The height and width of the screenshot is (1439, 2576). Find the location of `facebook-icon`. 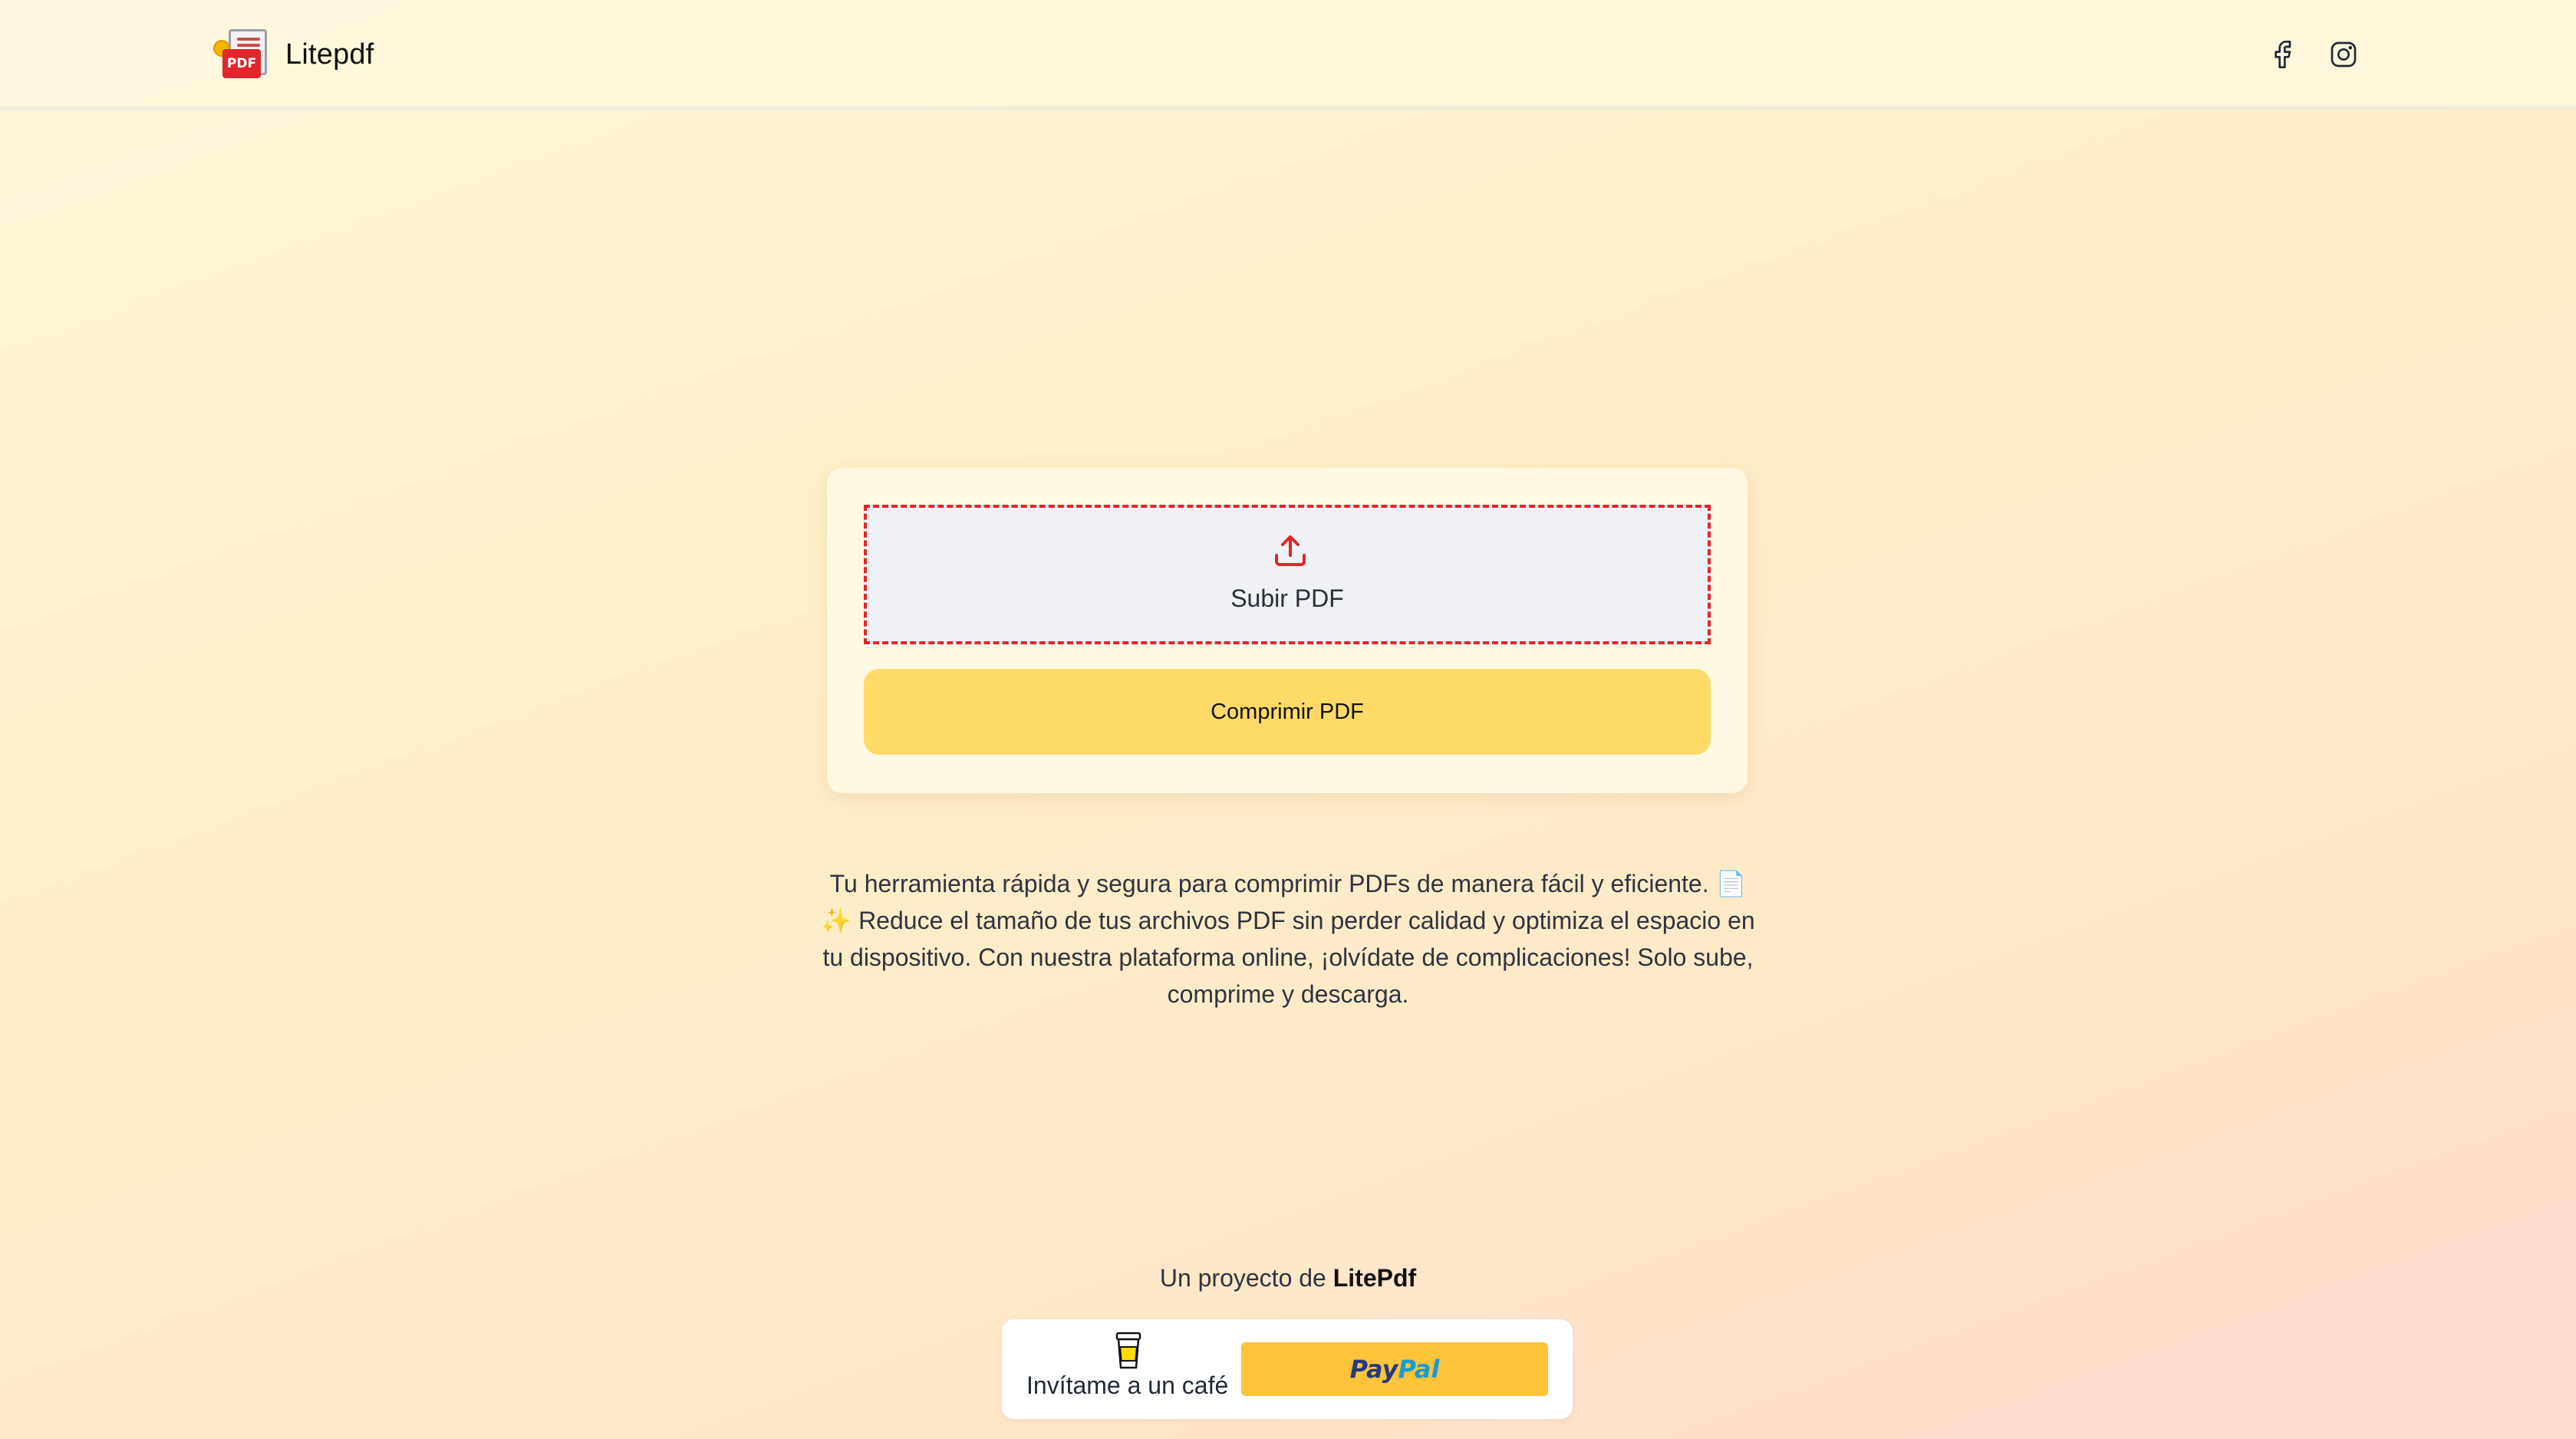

facebook-icon is located at coordinates (2283, 54).